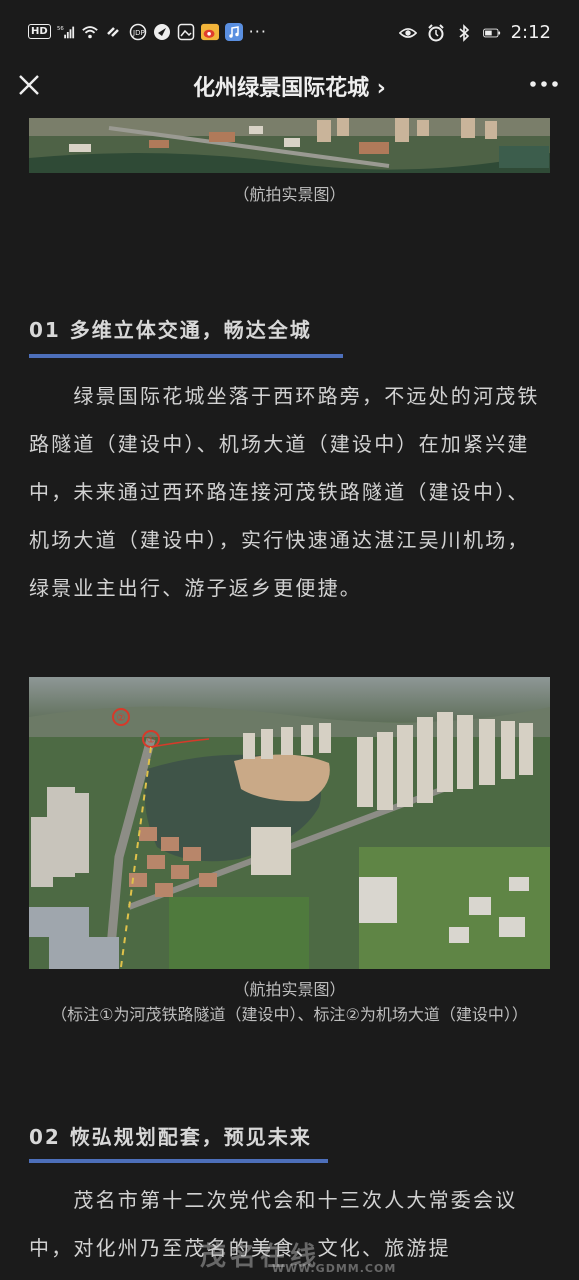  Describe the element at coordinates (90, 32) in the screenshot. I see `wifi-icon` at that location.